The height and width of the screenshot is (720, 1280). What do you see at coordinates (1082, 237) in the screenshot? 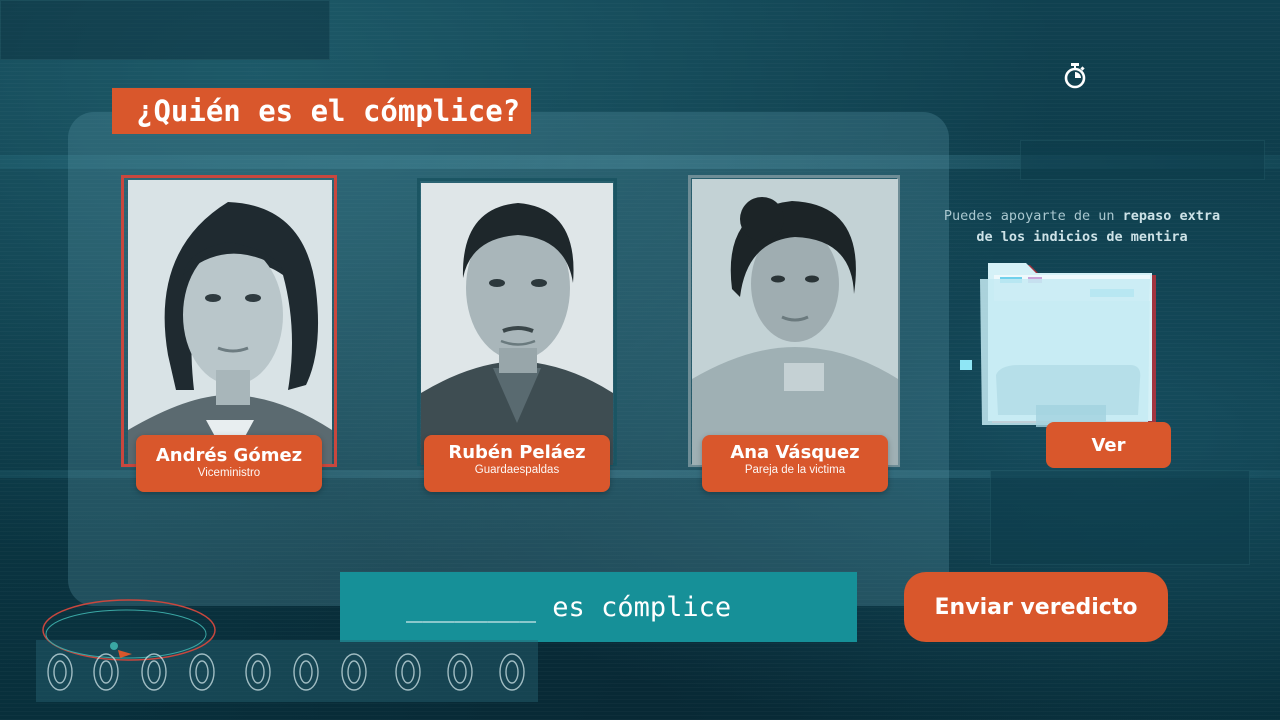
I see `hint-text-emphasis: de los indicios de mentira` at bounding box center [1082, 237].